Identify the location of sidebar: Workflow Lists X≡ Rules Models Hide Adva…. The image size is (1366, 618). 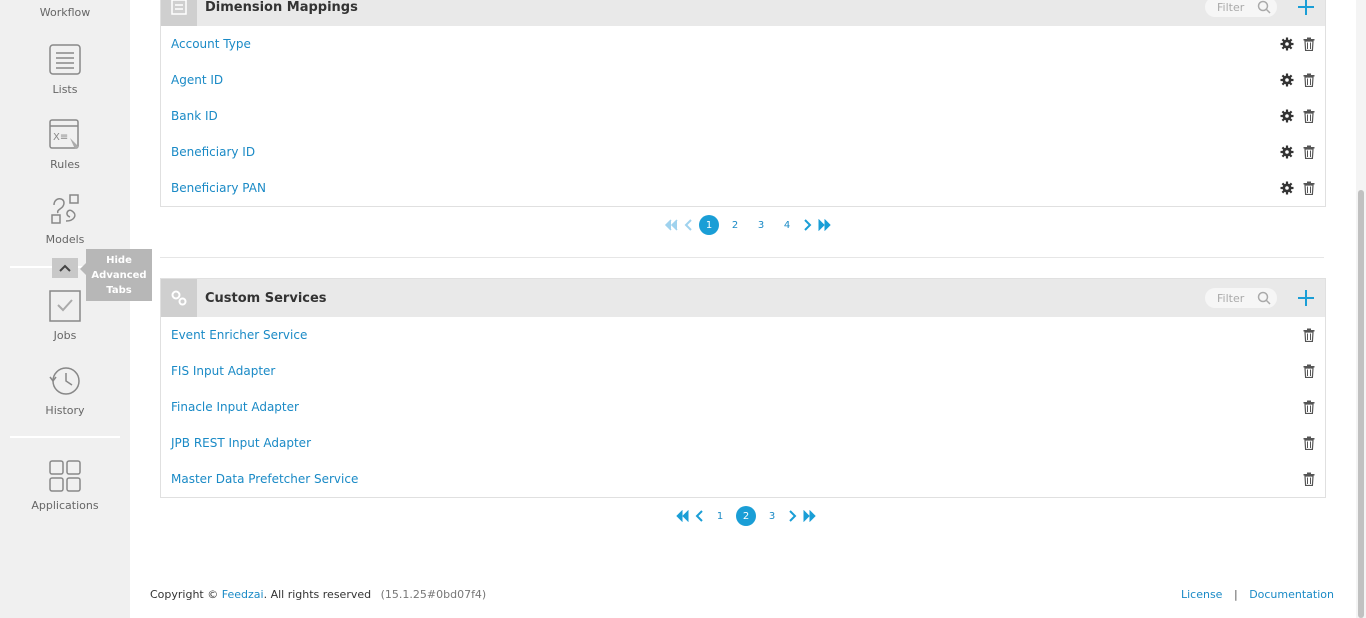
(76, 309).